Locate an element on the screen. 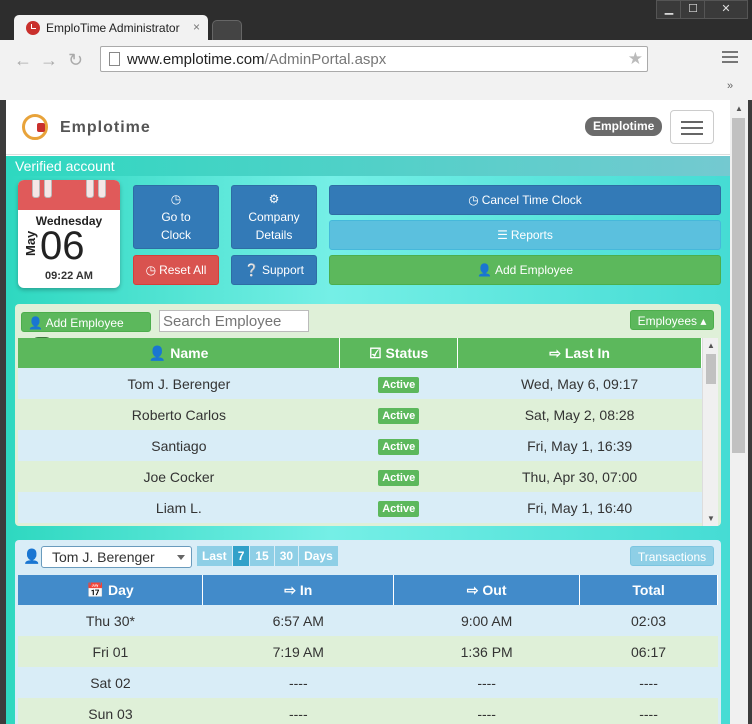  employee-name: Tom J. Berenger is located at coordinates (179, 383).